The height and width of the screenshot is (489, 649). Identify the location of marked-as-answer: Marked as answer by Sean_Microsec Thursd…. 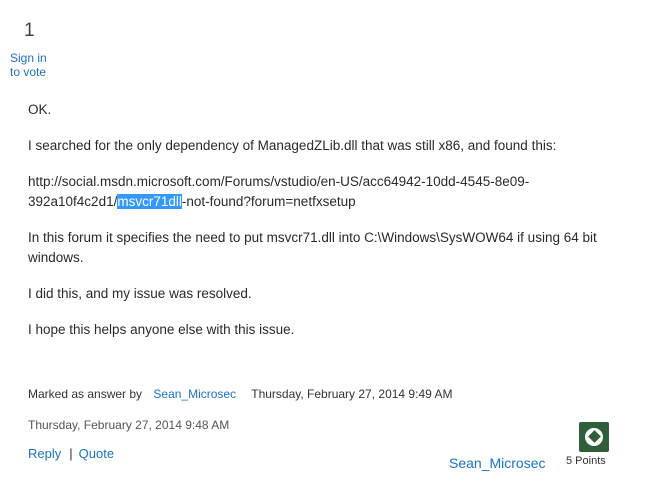
(240, 394).